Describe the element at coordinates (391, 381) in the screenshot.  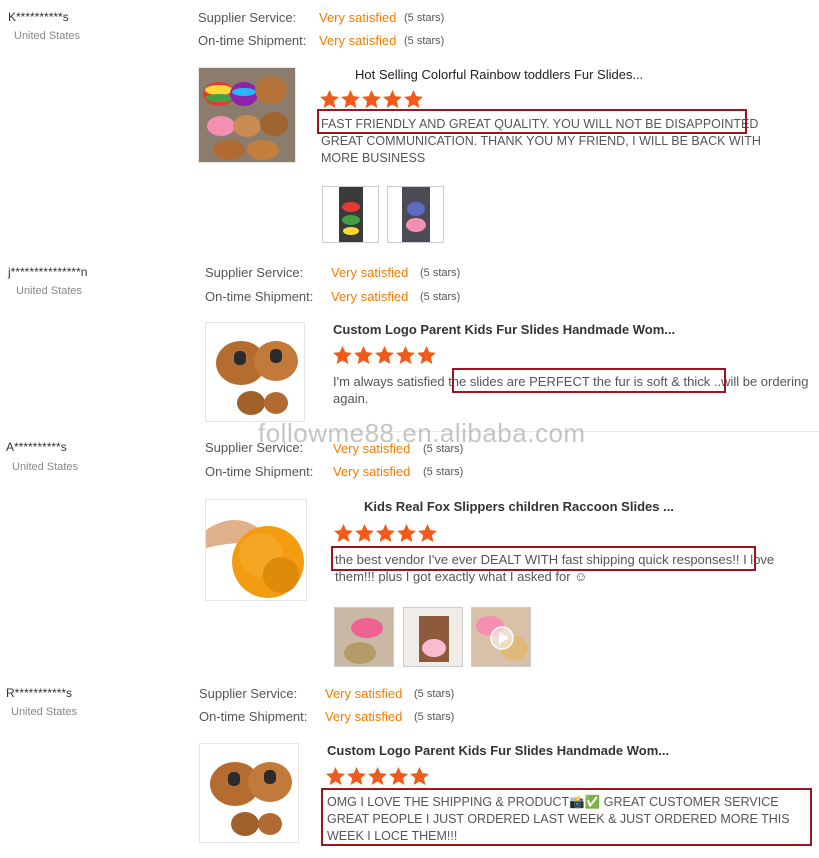
I see `review-lead-text: I'm always satisfied` at that location.